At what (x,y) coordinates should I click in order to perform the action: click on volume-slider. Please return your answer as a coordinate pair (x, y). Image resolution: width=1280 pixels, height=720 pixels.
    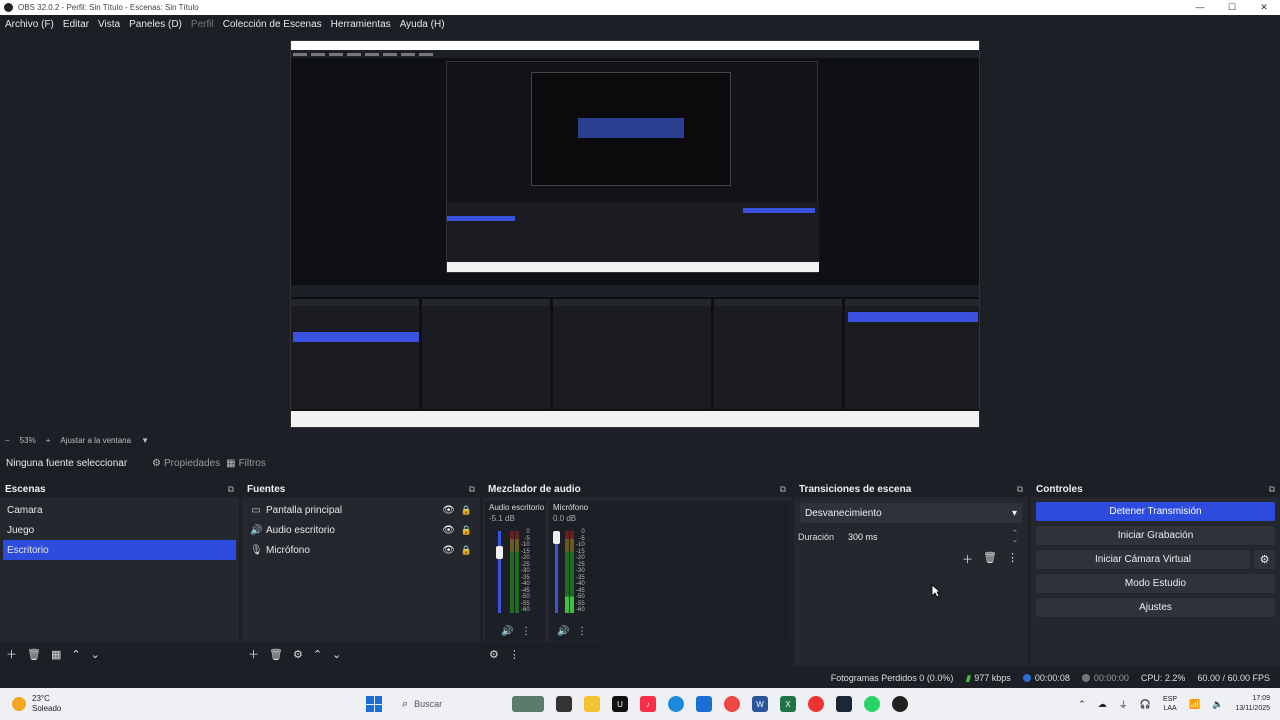
    Looking at the image, I should click on (499, 572).